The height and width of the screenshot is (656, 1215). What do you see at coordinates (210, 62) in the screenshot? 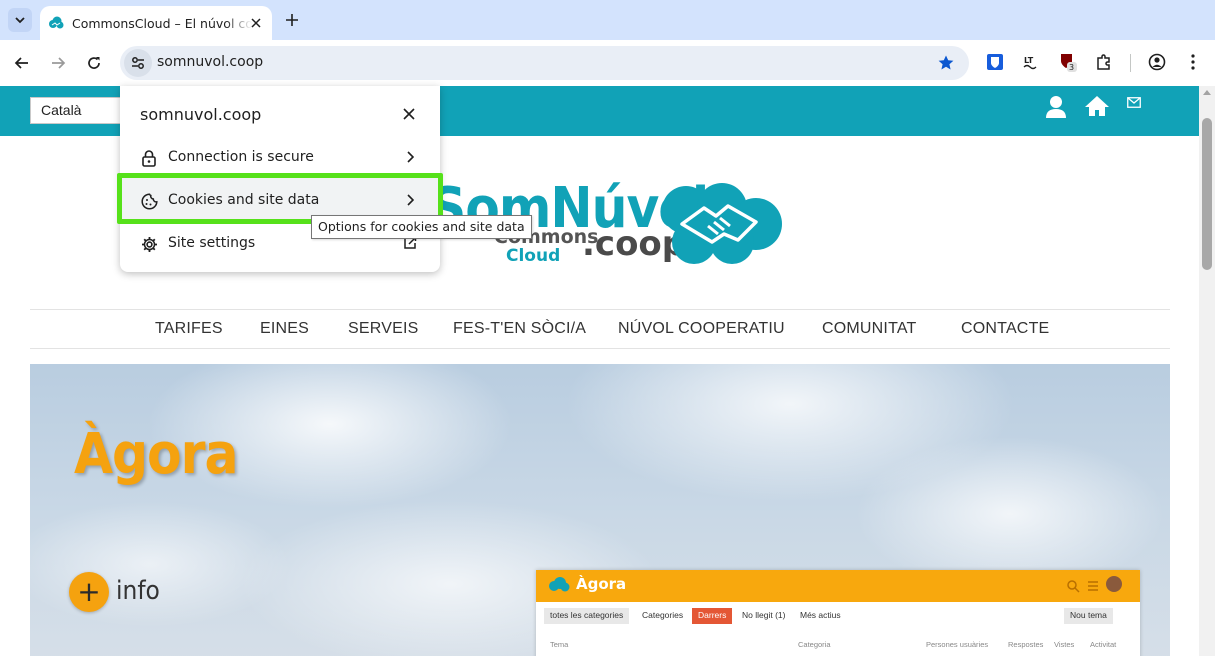
I see `url-text: somnuvol.coop` at bounding box center [210, 62].